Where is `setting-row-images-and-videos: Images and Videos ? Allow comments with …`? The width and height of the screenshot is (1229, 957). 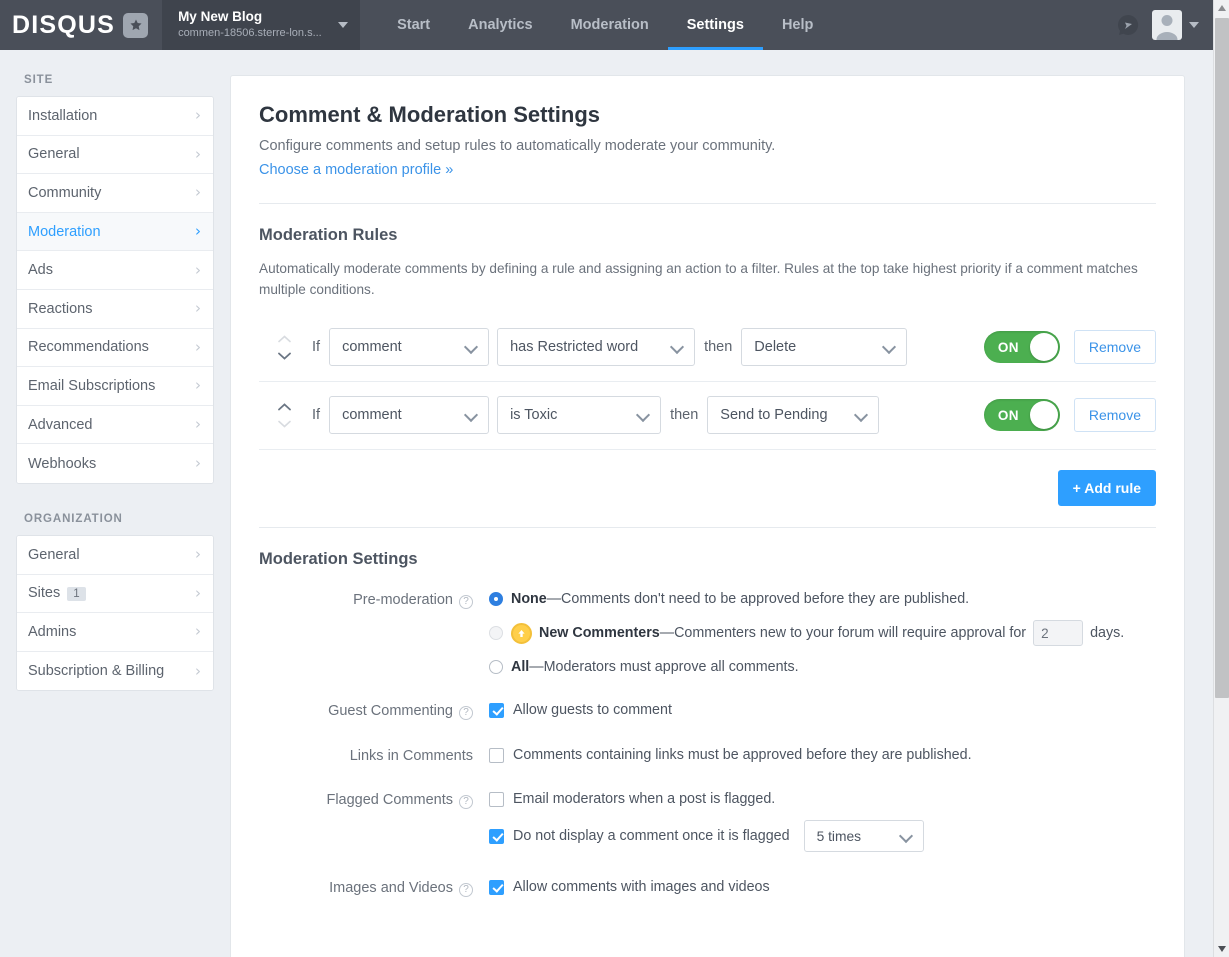
setting-row-images-and-videos: Images and Videos ? Allow comments with … is located at coordinates (707, 888).